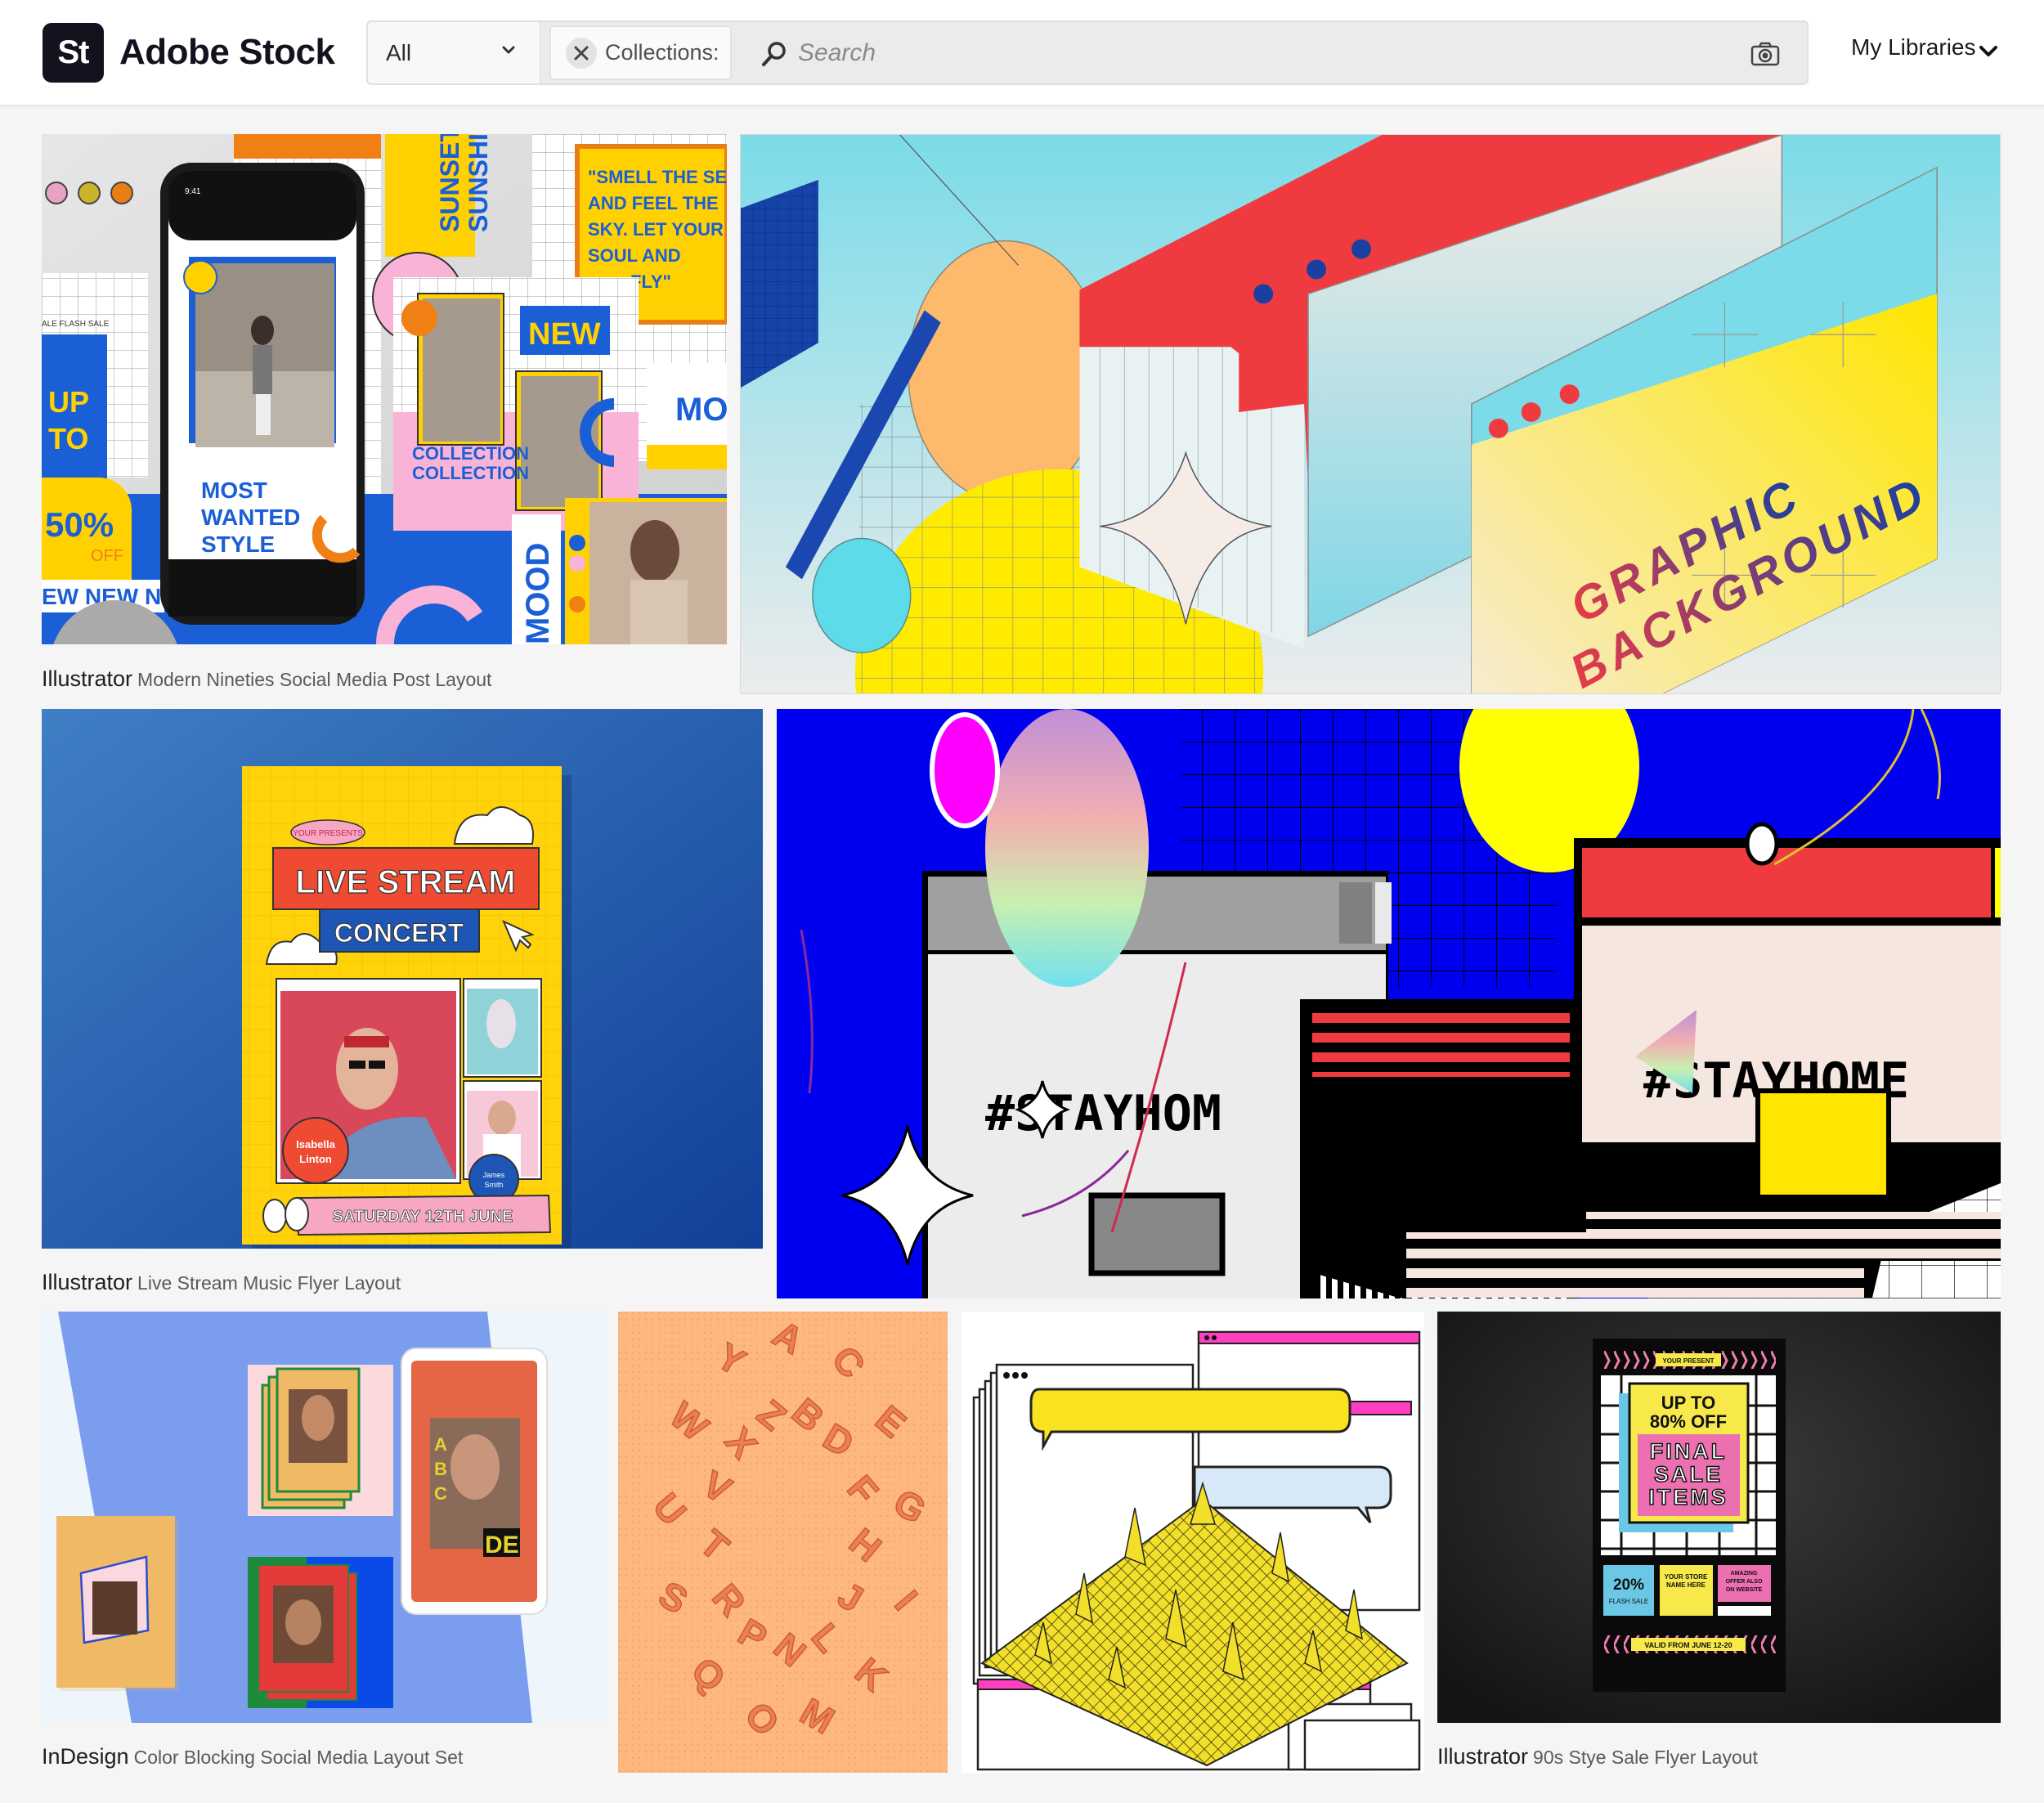 Image resolution: width=2044 pixels, height=1803 pixels. I want to click on thumbnail-image: A B C DE, so click(323, 1517).